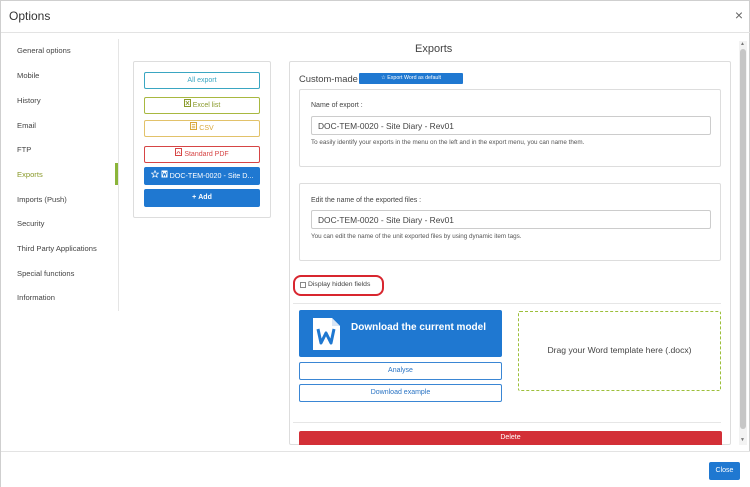  I want to click on add-export-label: Add, so click(205, 197).